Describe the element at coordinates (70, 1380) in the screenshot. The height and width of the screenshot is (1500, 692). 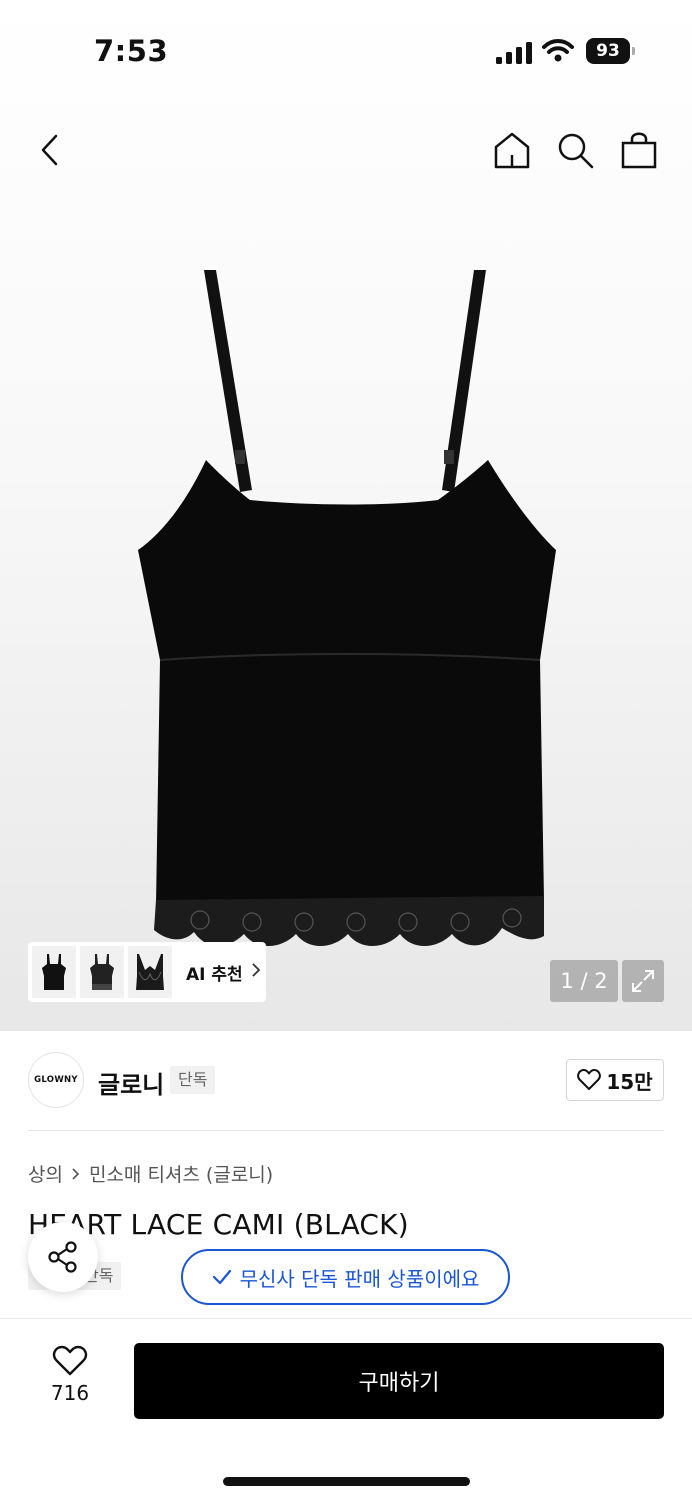
I see `product-like-button: 716` at that location.